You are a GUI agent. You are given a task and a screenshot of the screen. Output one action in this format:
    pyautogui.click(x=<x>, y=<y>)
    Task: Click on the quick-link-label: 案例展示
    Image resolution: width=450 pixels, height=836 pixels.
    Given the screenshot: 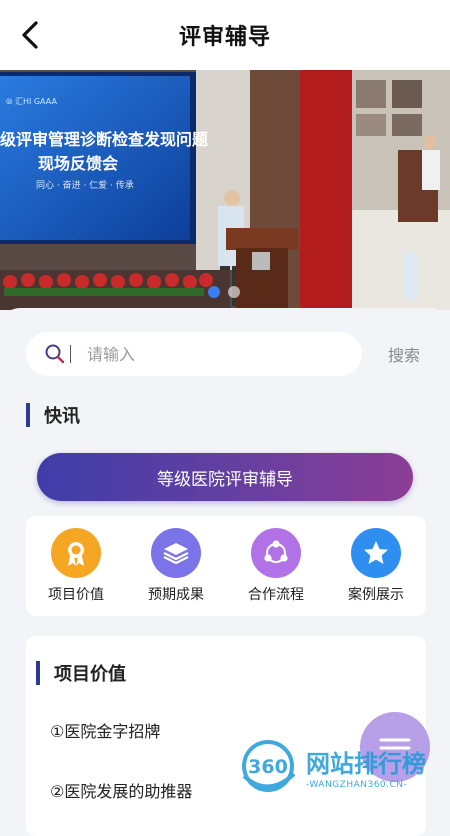 What is the action you would take?
    pyautogui.click(x=376, y=595)
    